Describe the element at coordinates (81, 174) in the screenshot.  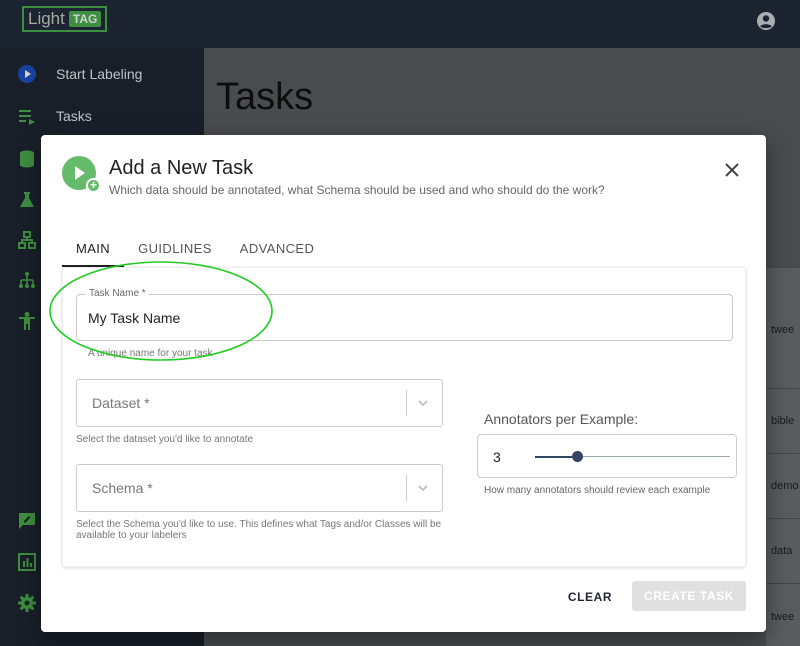
I see `add-task-icon: +` at that location.